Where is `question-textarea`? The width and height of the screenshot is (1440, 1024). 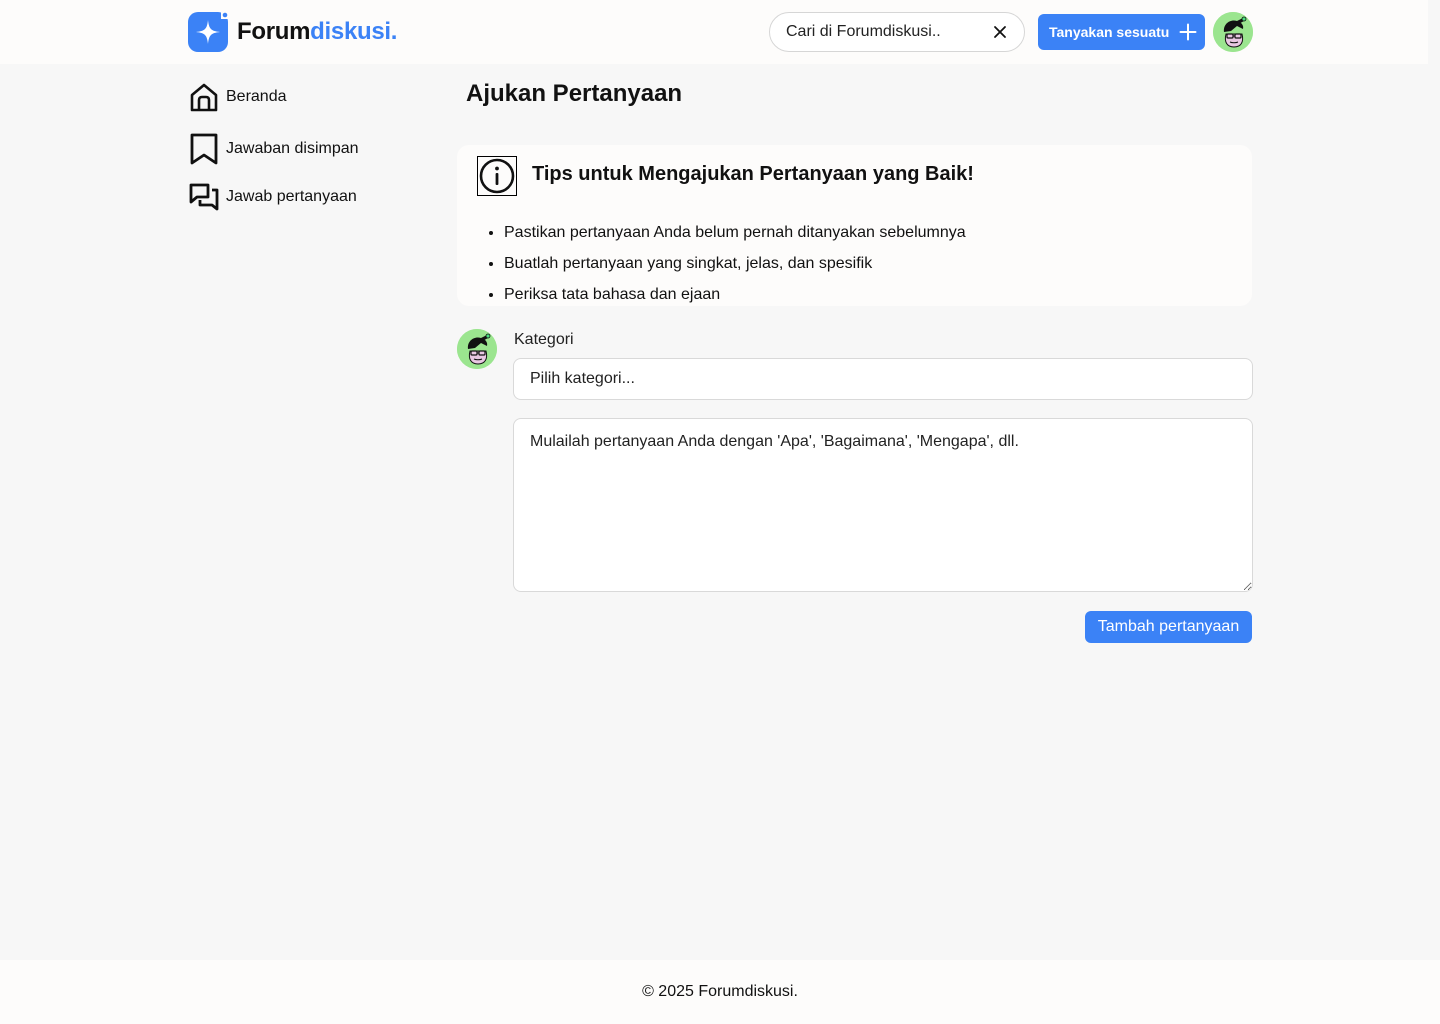
question-textarea is located at coordinates (883, 505).